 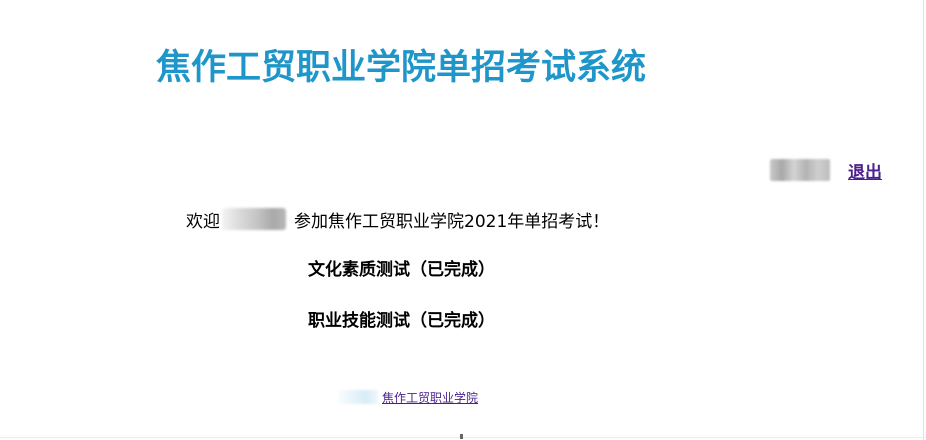 I want to click on page-title: 焦作工贸职业学院单招考试系统, so click(x=401, y=68).